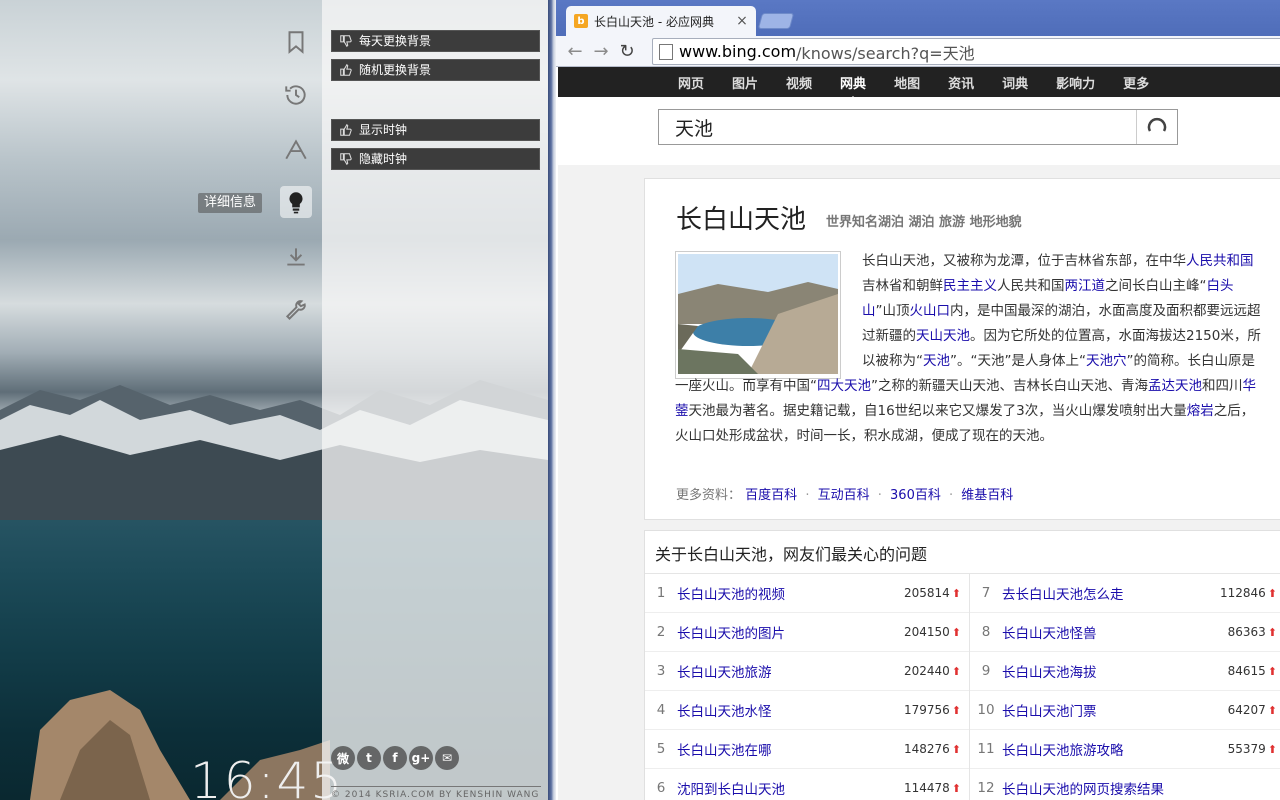 The width and height of the screenshot is (1280, 800). Describe the element at coordinates (790, 671) in the screenshot. I see `question-link: 长白山天池旅游` at that location.